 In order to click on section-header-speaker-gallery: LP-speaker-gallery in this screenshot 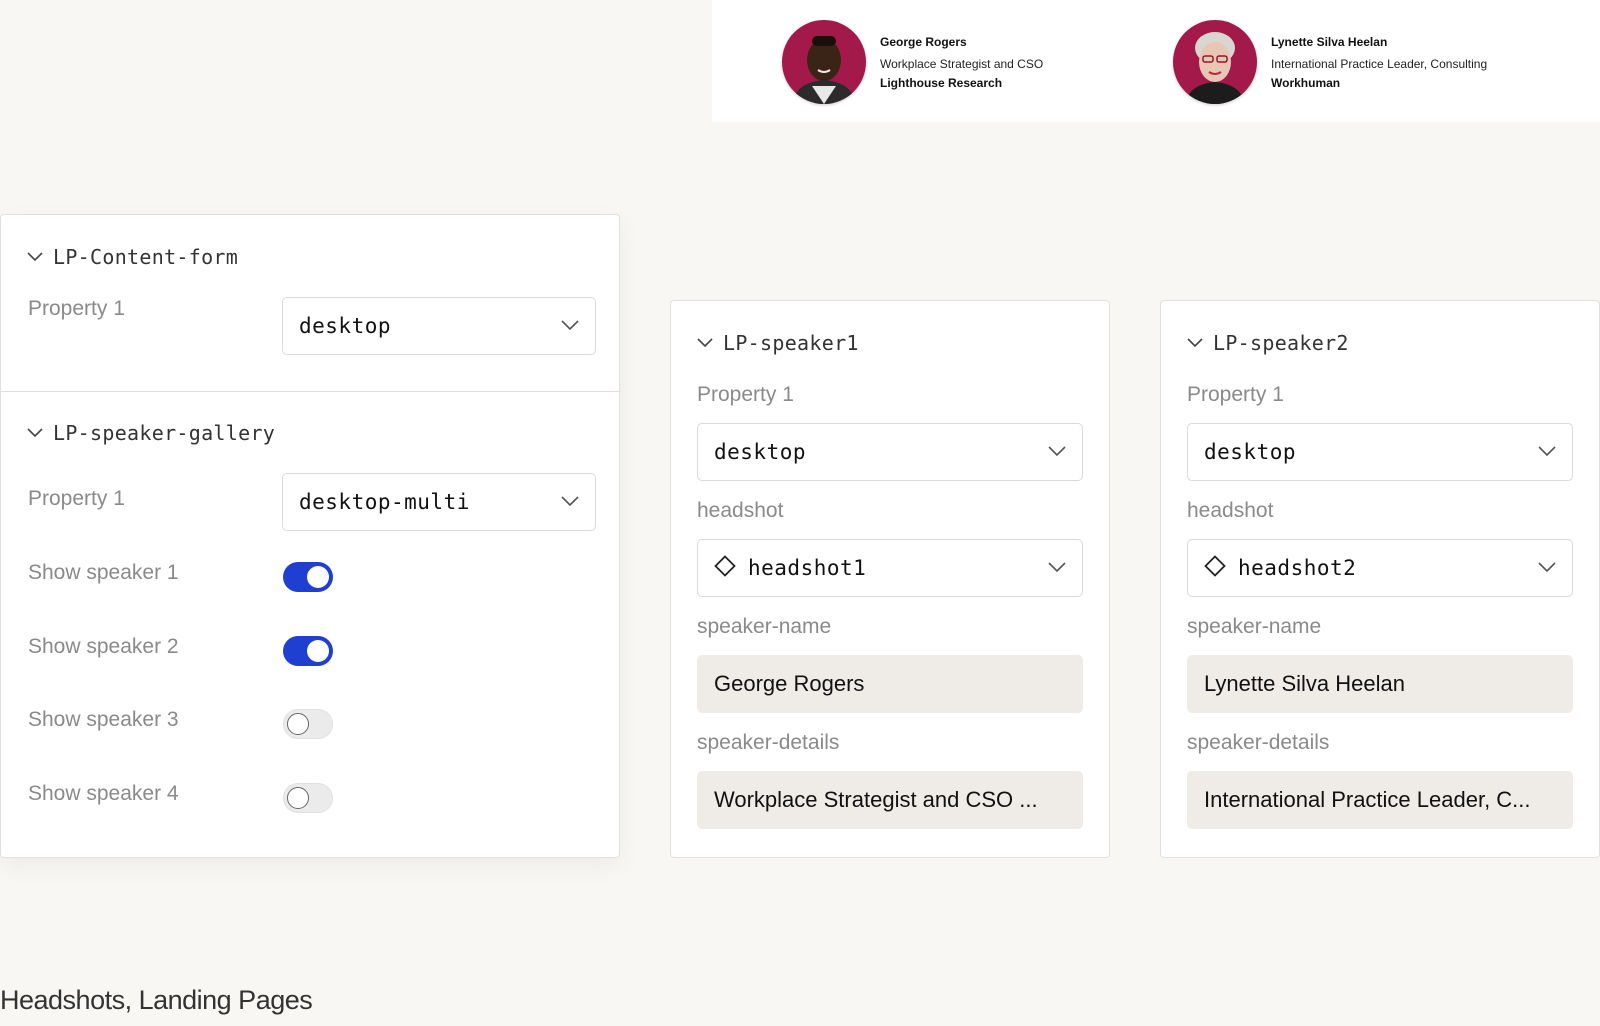, I will do `click(151, 433)`.